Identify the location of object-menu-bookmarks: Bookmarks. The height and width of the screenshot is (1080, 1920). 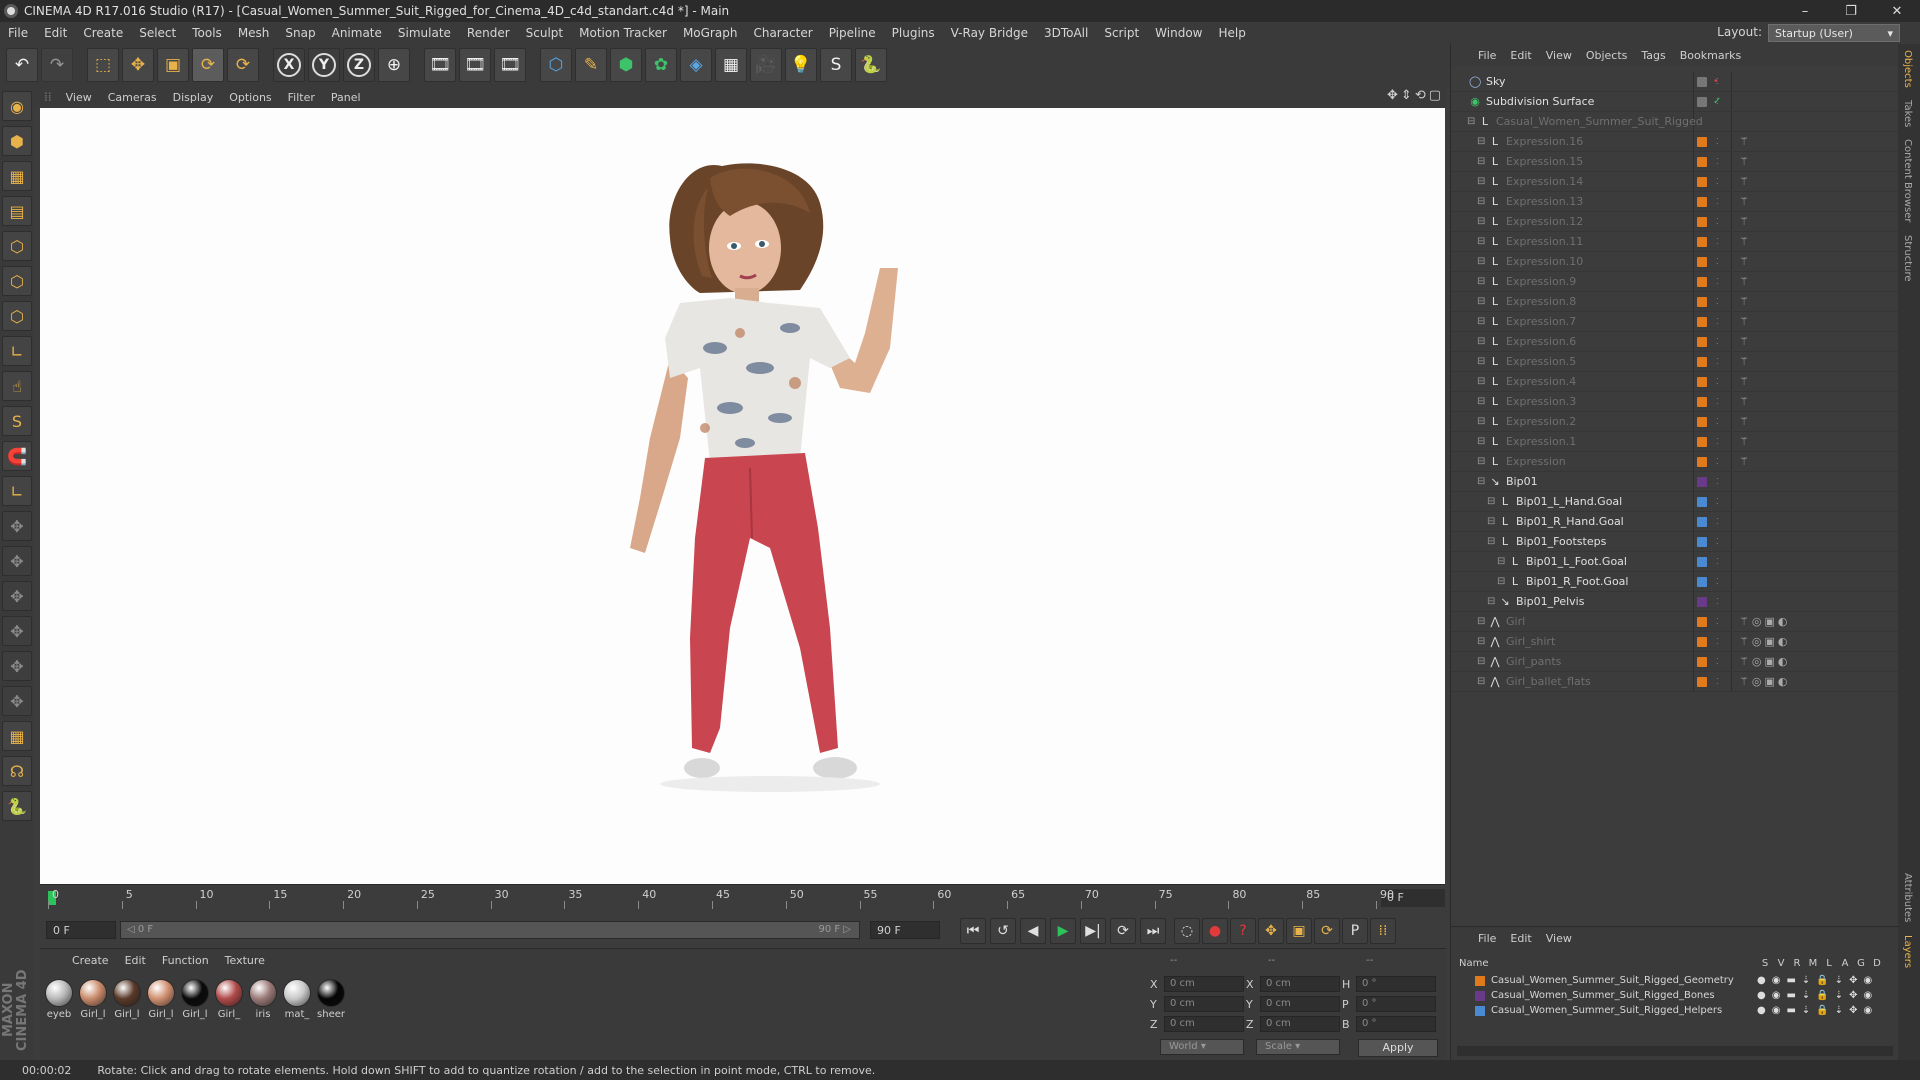
(1710, 55).